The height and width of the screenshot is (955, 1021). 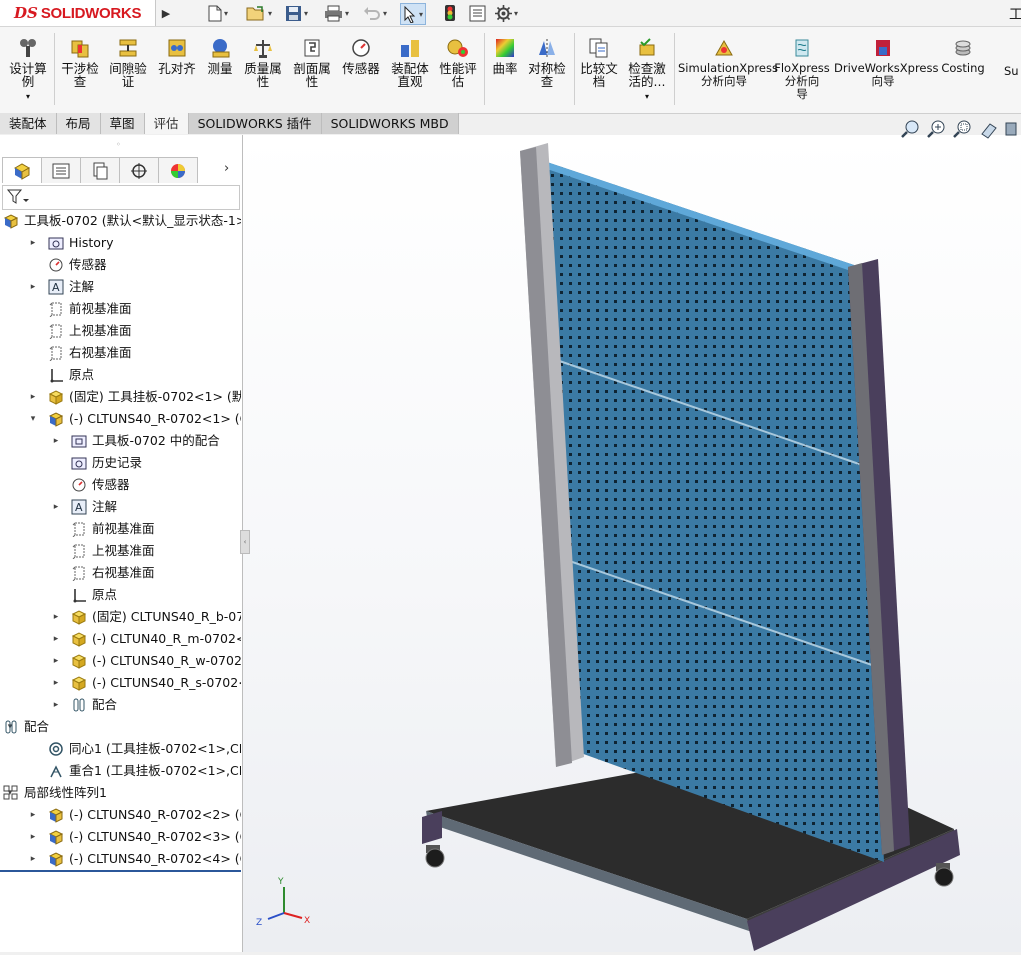 What do you see at coordinates (120, 727) in the screenshot?
I see `tree-item: ▾ 配合` at bounding box center [120, 727].